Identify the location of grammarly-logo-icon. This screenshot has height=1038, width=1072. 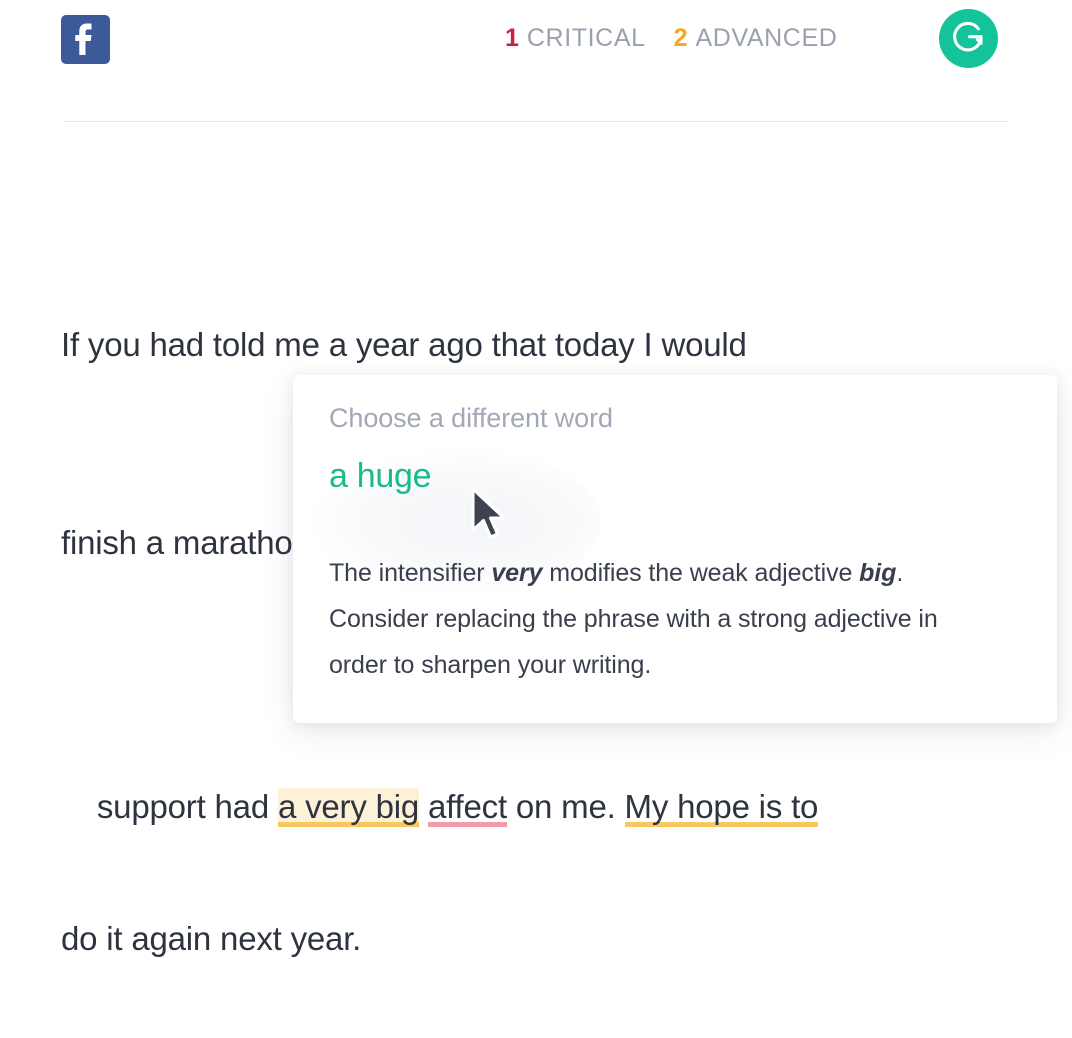
(968, 38).